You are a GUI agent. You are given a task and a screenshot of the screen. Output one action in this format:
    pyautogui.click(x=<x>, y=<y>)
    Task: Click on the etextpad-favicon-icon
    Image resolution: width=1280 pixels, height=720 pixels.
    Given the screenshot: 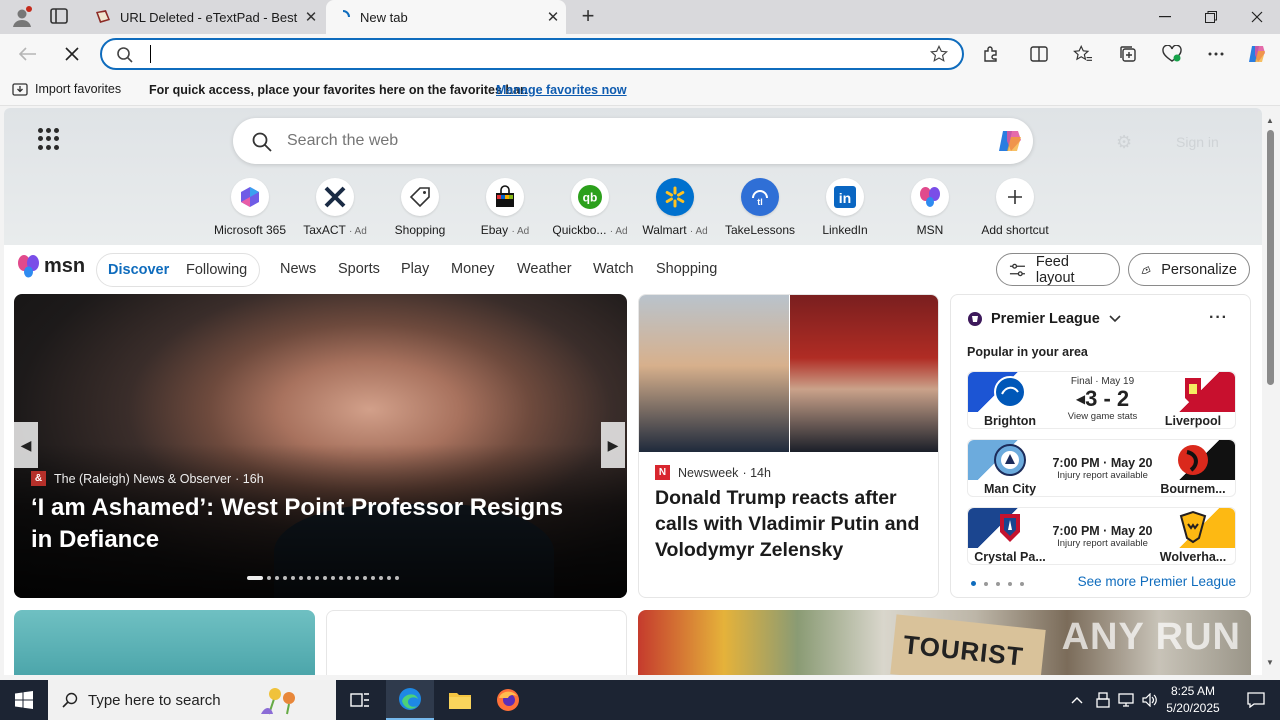 What is the action you would take?
    pyautogui.click(x=103, y=17)
    